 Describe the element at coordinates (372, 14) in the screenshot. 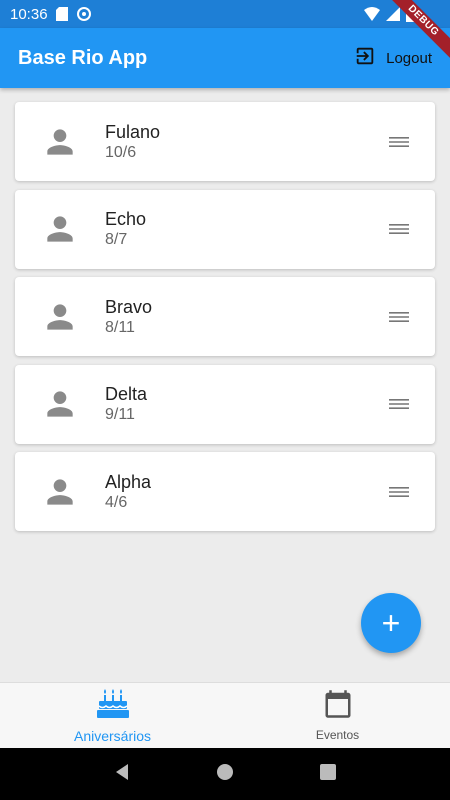

I see `wifi-icon` at that location.